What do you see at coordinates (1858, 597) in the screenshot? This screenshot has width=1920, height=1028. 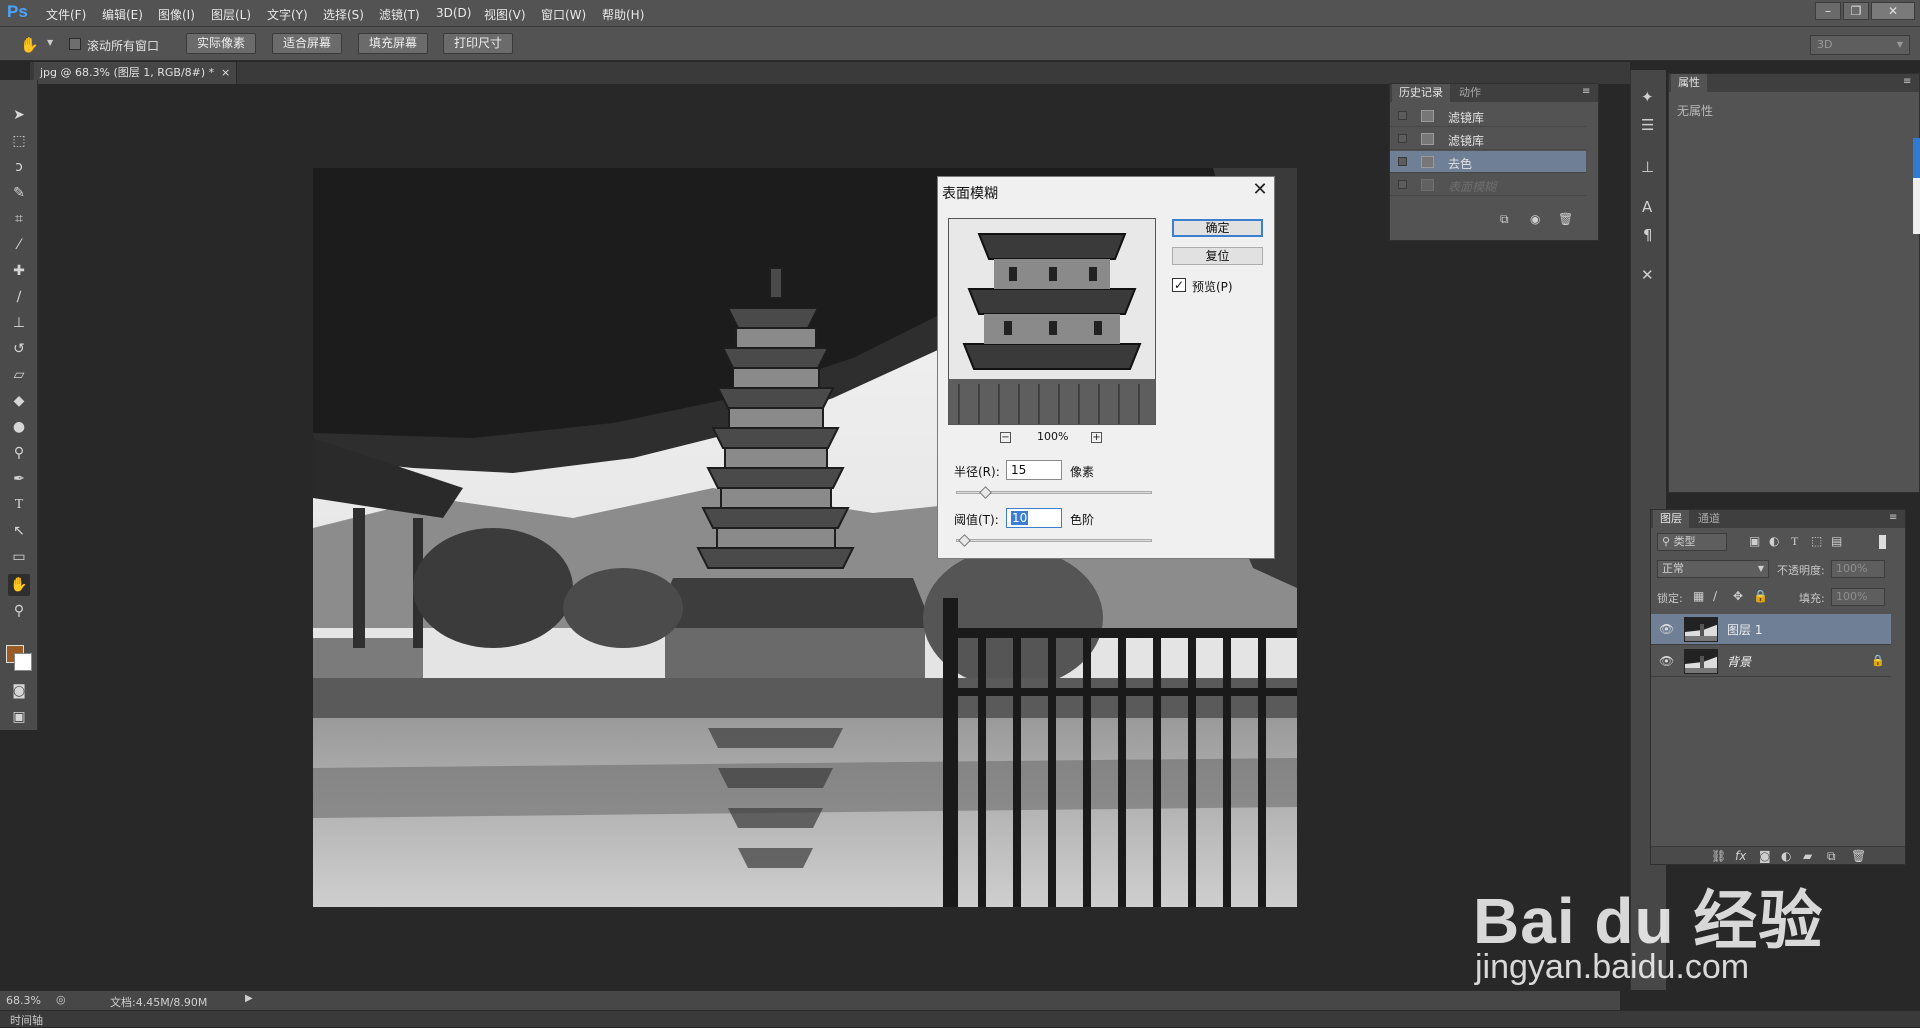 I see `fill-input: 100%` at bounding box center [1858, 597].